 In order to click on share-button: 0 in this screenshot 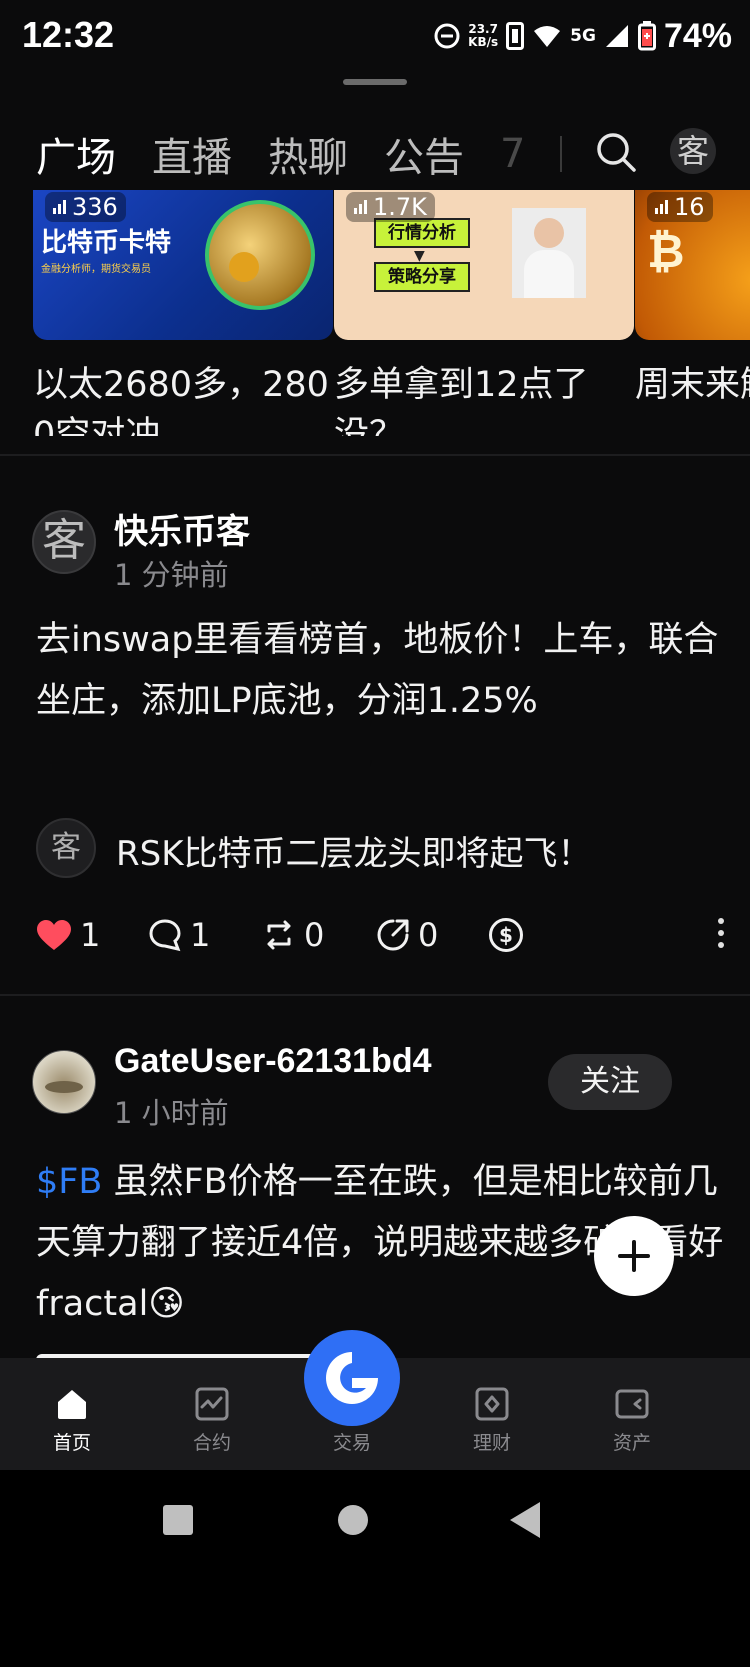, I will do `click(407, 935)`.